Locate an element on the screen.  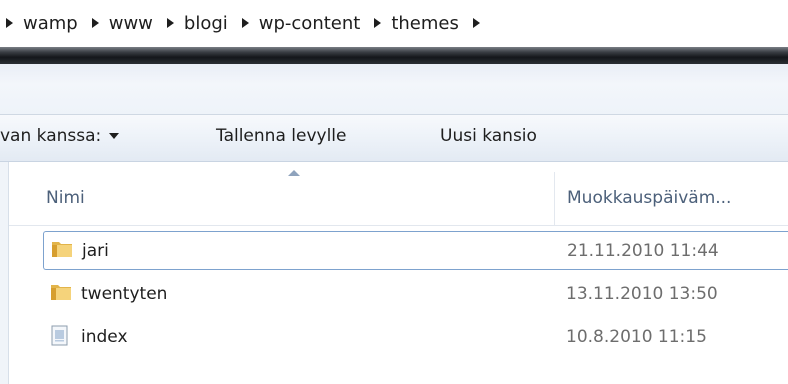
file-name: jari is located at coordinates (95, 251).